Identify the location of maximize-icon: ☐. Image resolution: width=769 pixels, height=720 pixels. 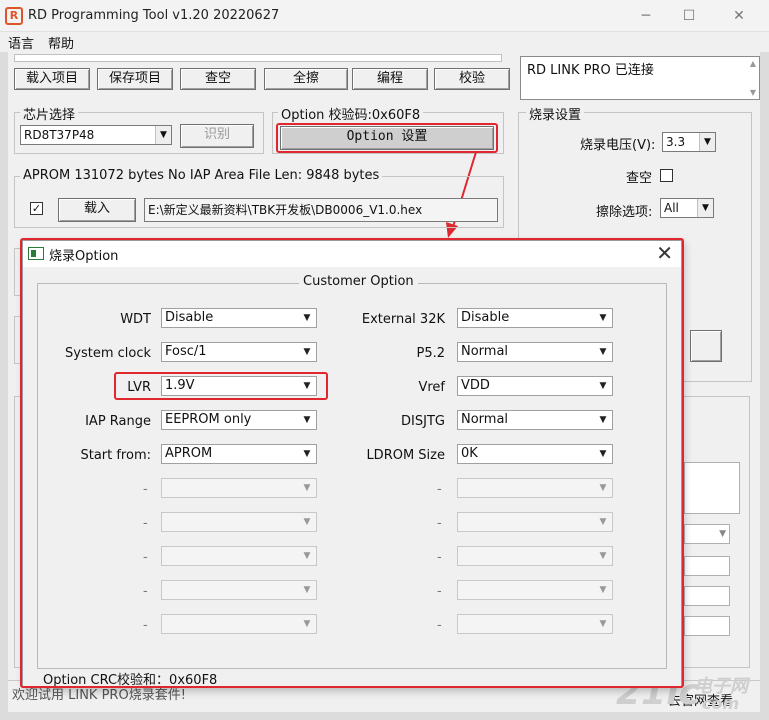
(689, 16).